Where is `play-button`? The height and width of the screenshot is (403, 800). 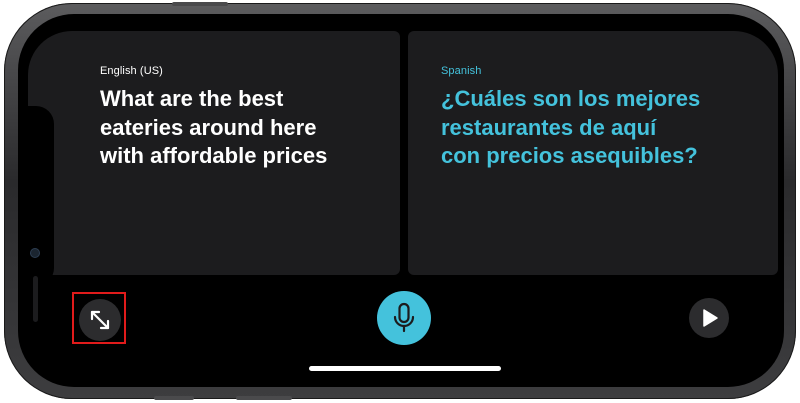
play-button is located at coordinates (709, 318).